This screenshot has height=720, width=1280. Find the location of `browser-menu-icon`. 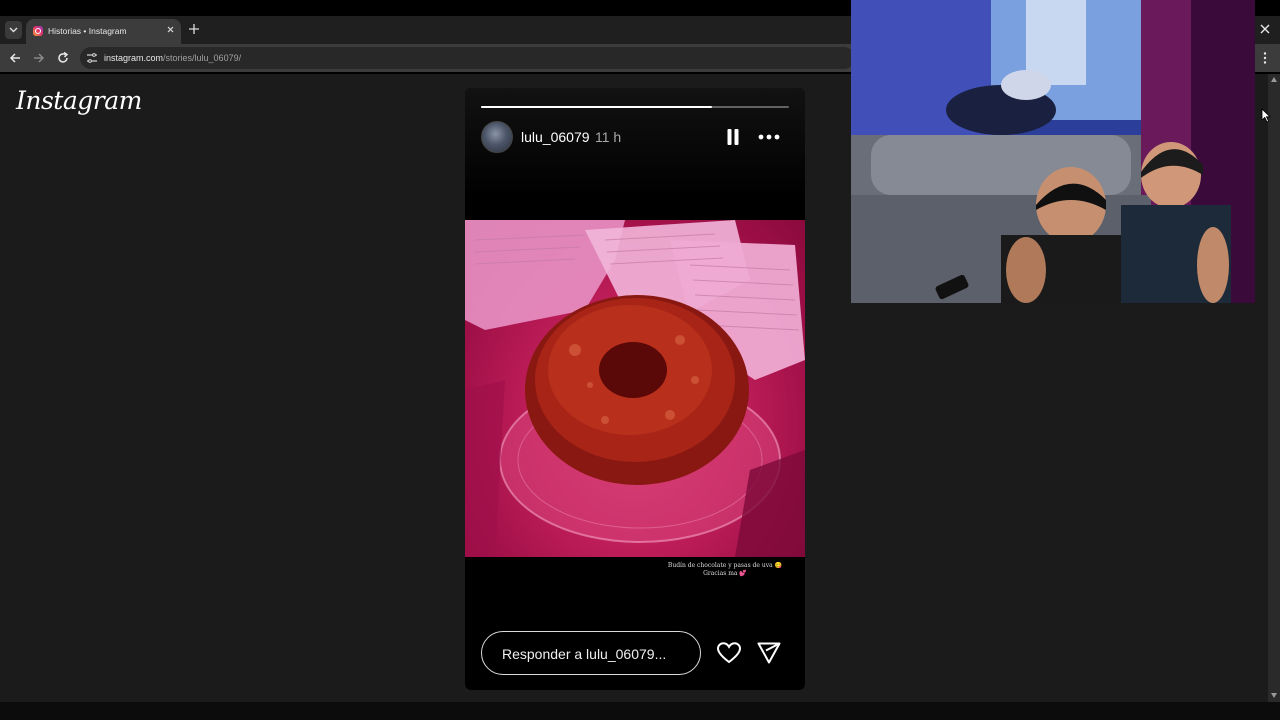

browser-menu-icon is located at coordinates (1265, 58).